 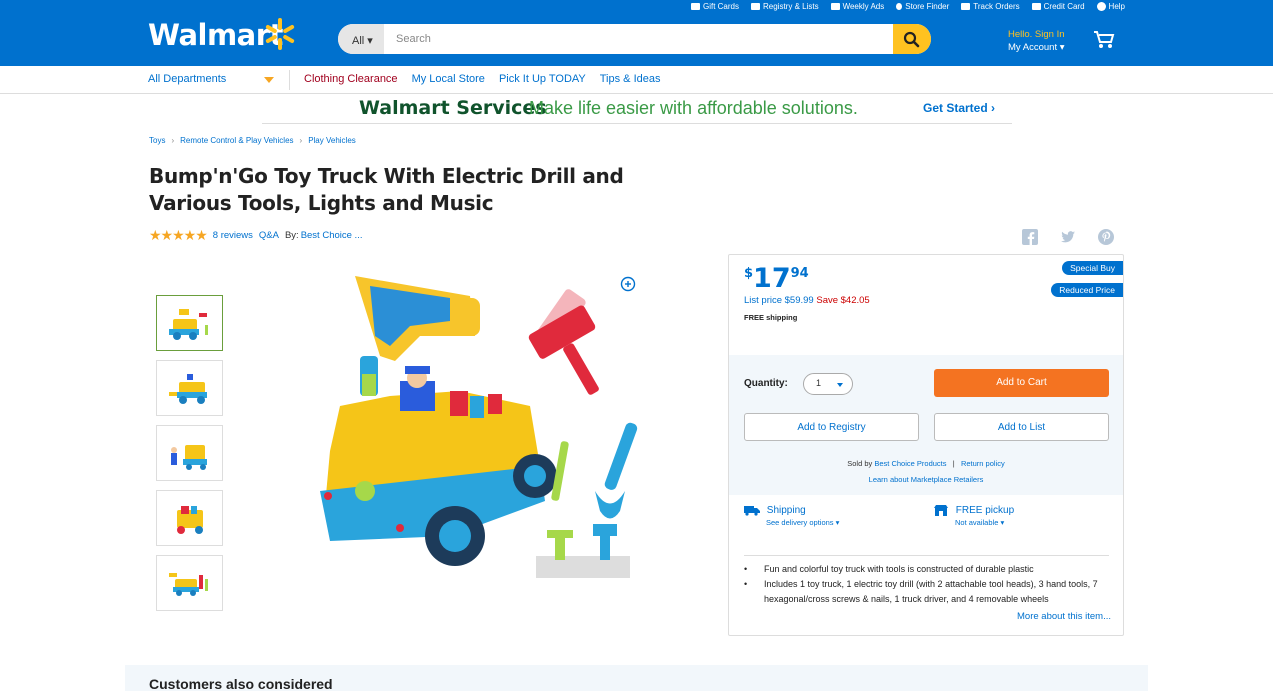 What do you see at coordinates (802, 522) in the screenshot?
I see `delivery-options-link: See delivery options ▾` at bounding box center [802, 522].